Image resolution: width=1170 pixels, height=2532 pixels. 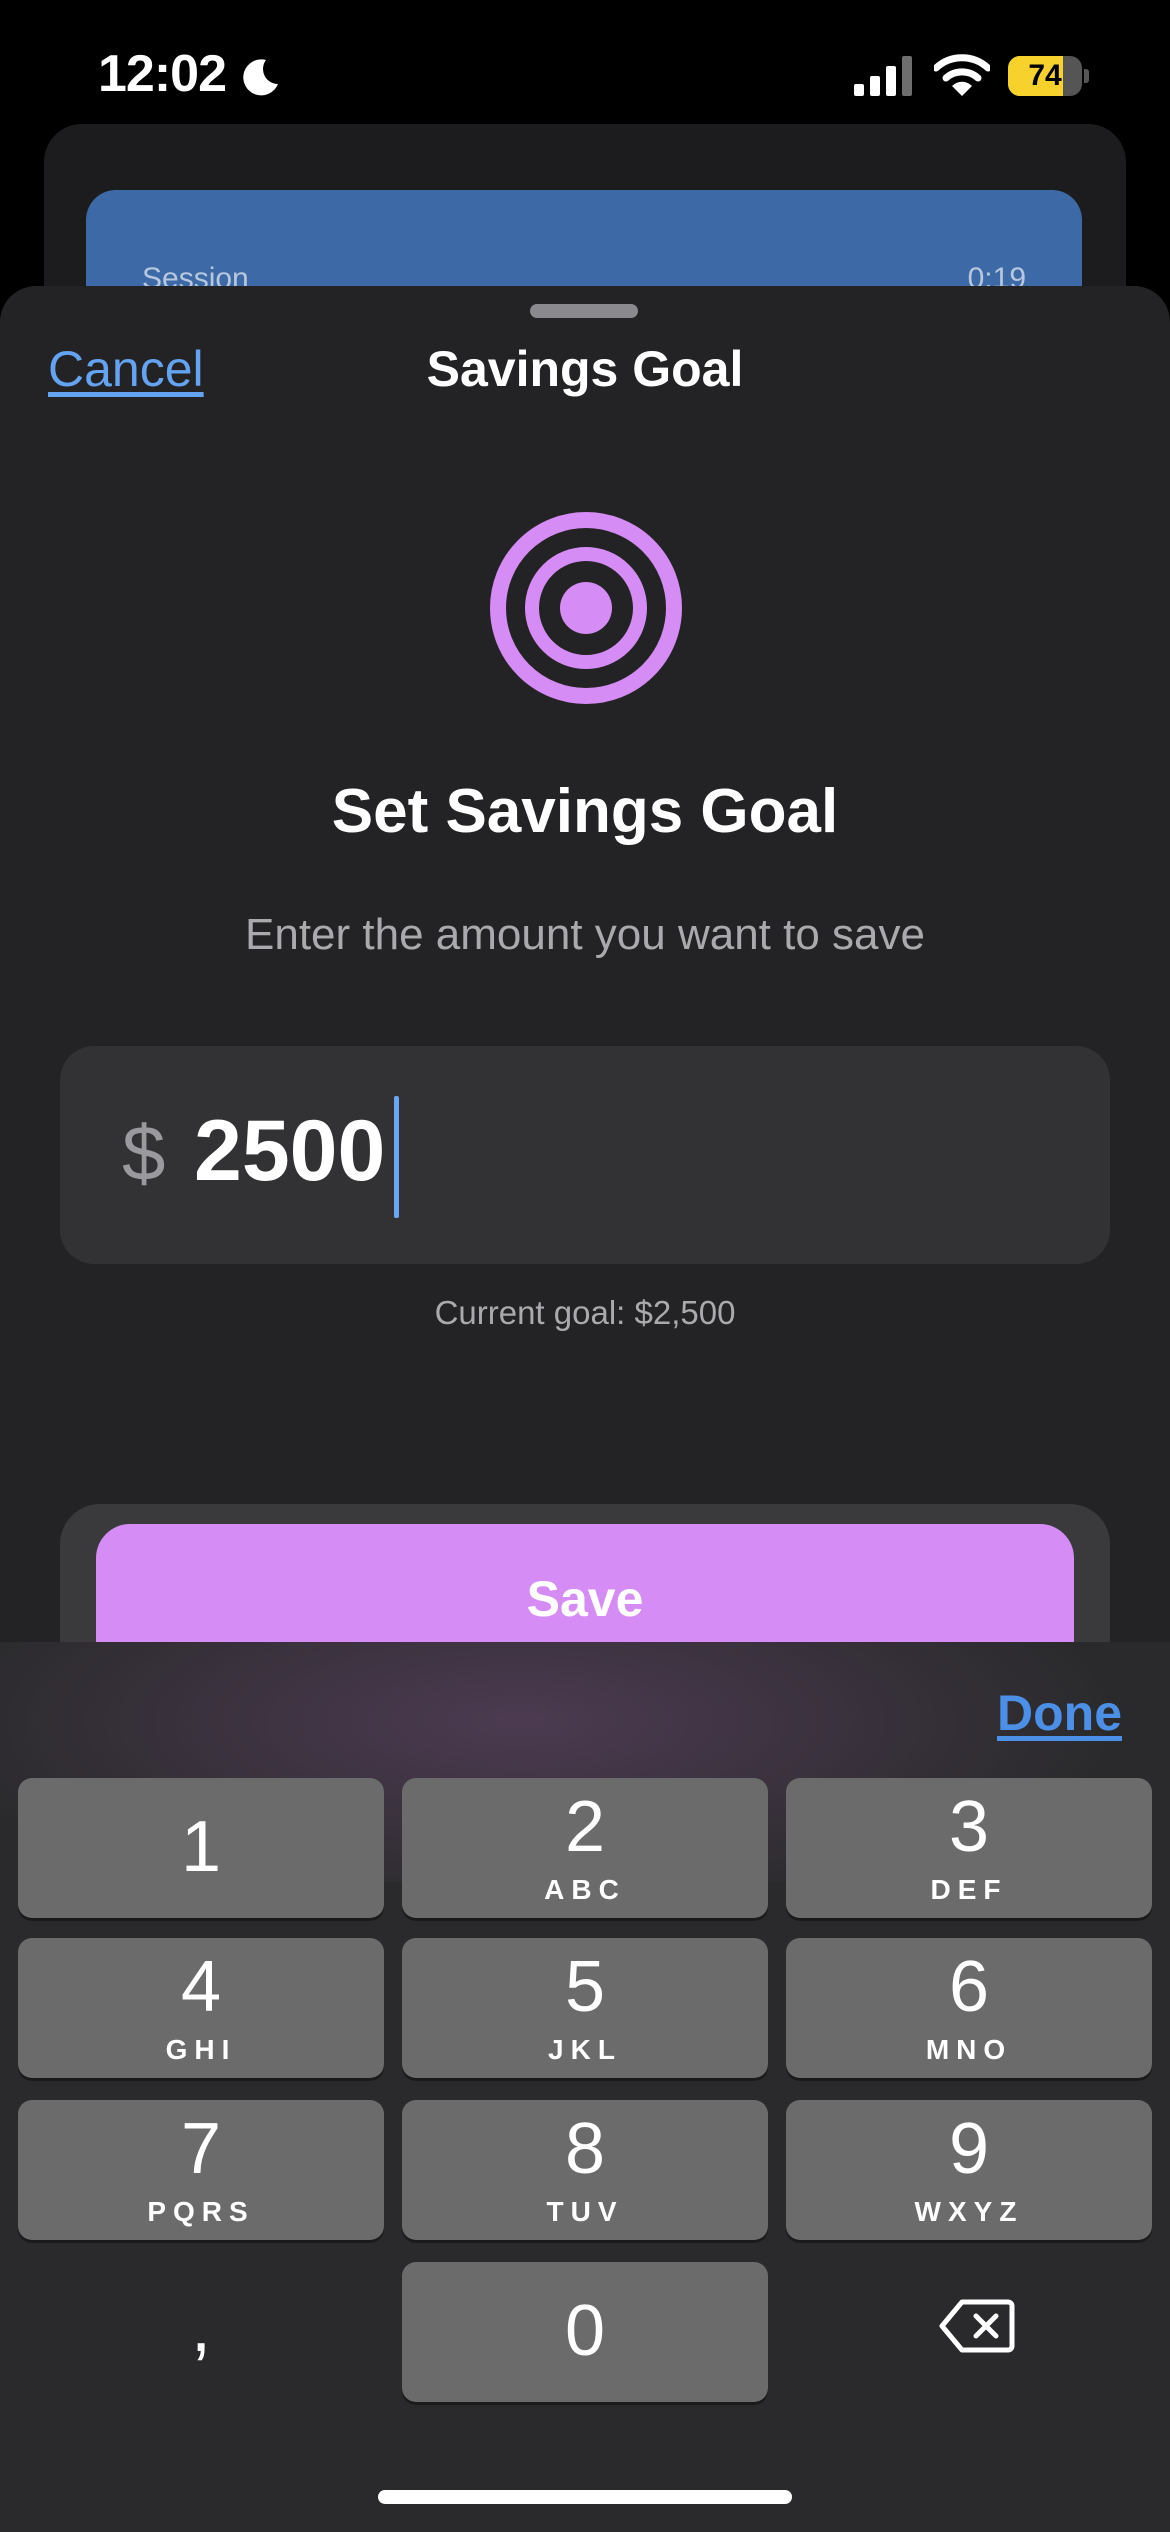 What do you see at coordinates (585, 2149) in the screenshot?
I see `key-digit: 8` at bounding box center [585, 2149].